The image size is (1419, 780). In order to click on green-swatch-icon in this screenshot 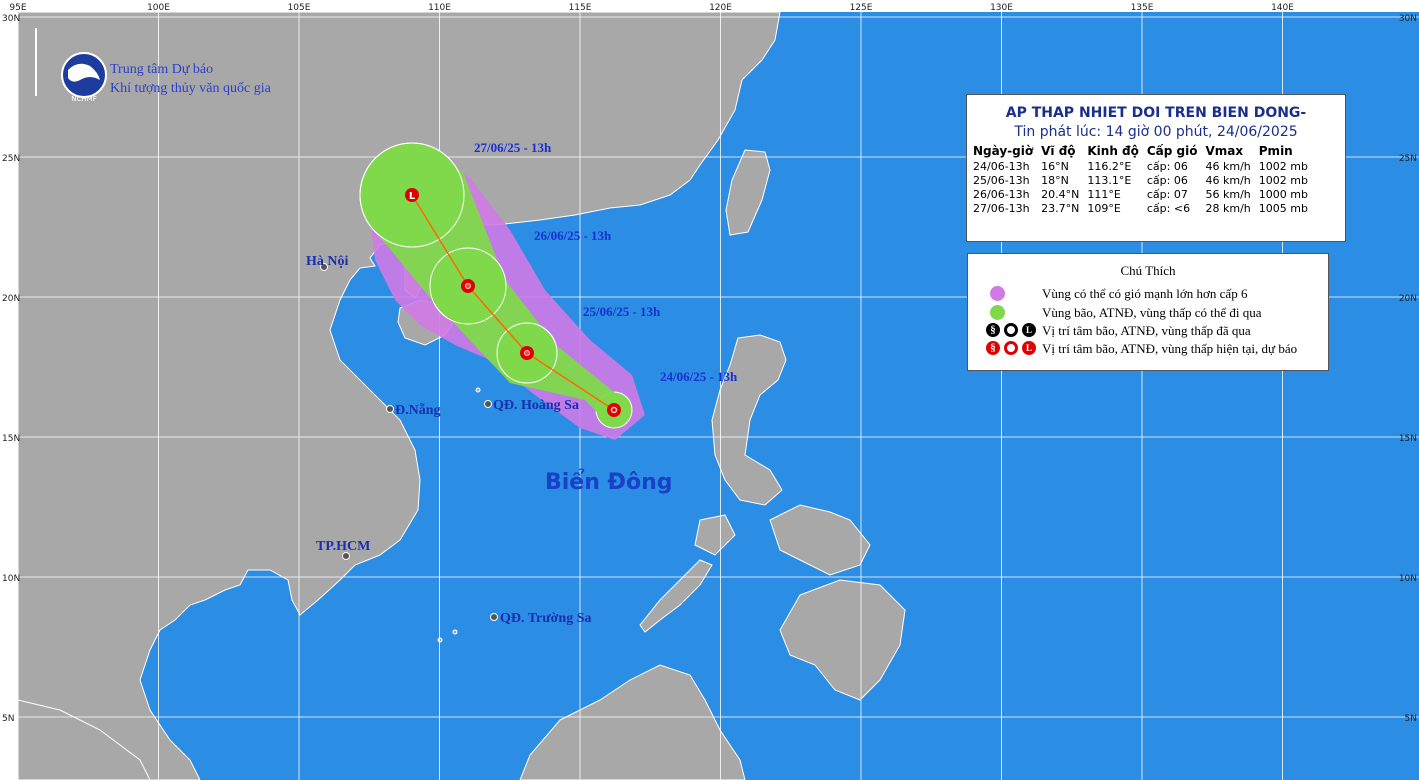, I will do `click(997, 312)`.